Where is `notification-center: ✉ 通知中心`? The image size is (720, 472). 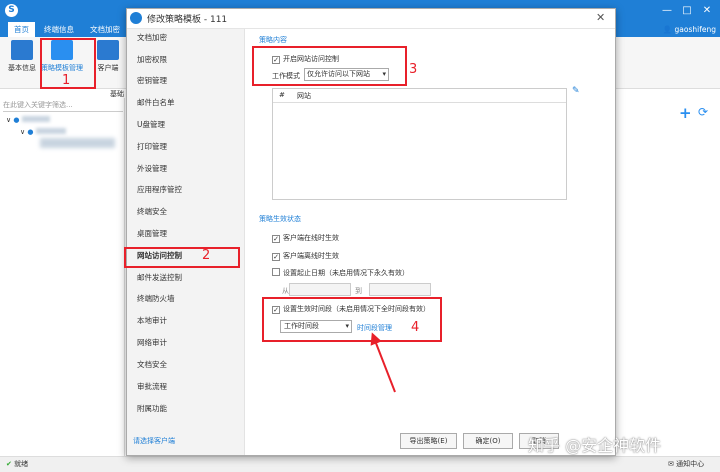 notification-center: ✉ 通知中心 is located at coordinates (686, 464).